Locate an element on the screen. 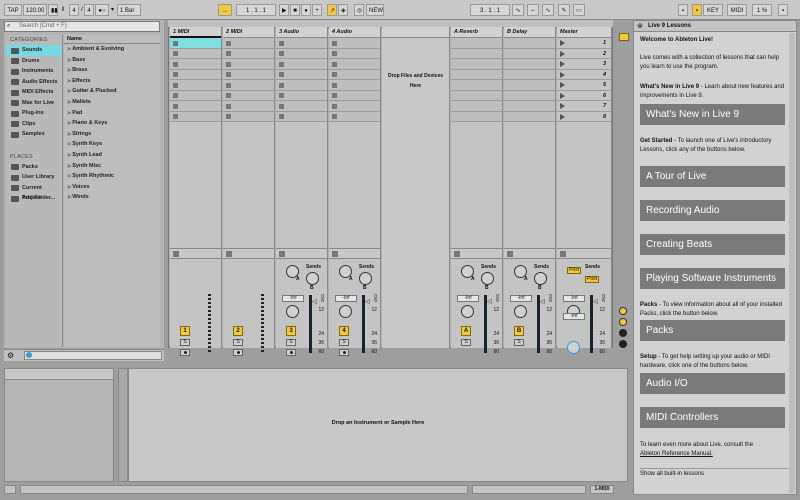 The image size is (800, 500). tap-tempo-button: TAP is located at coordinates (13, 10).